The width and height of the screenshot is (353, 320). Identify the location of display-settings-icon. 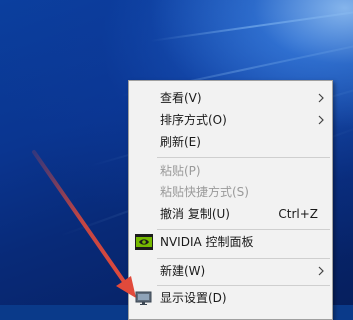
(144, 298).